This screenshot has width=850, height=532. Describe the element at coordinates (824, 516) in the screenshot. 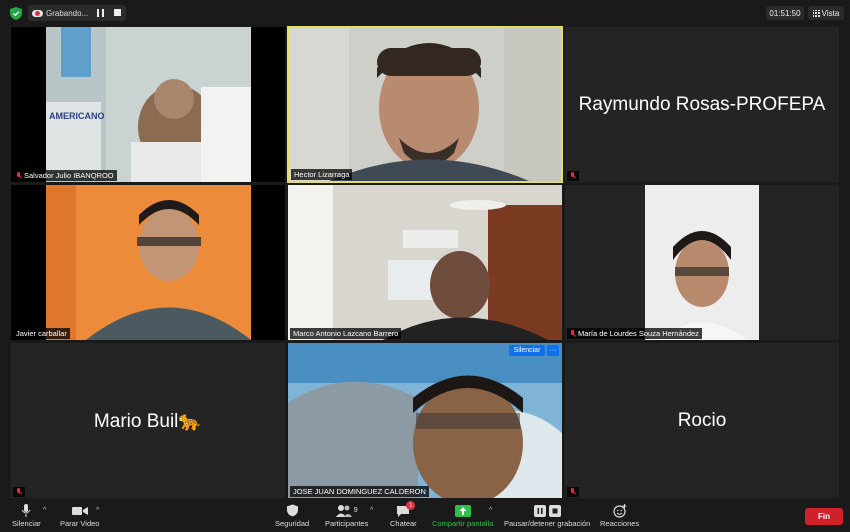

I see `end-meeting-button: Fin` at that location.